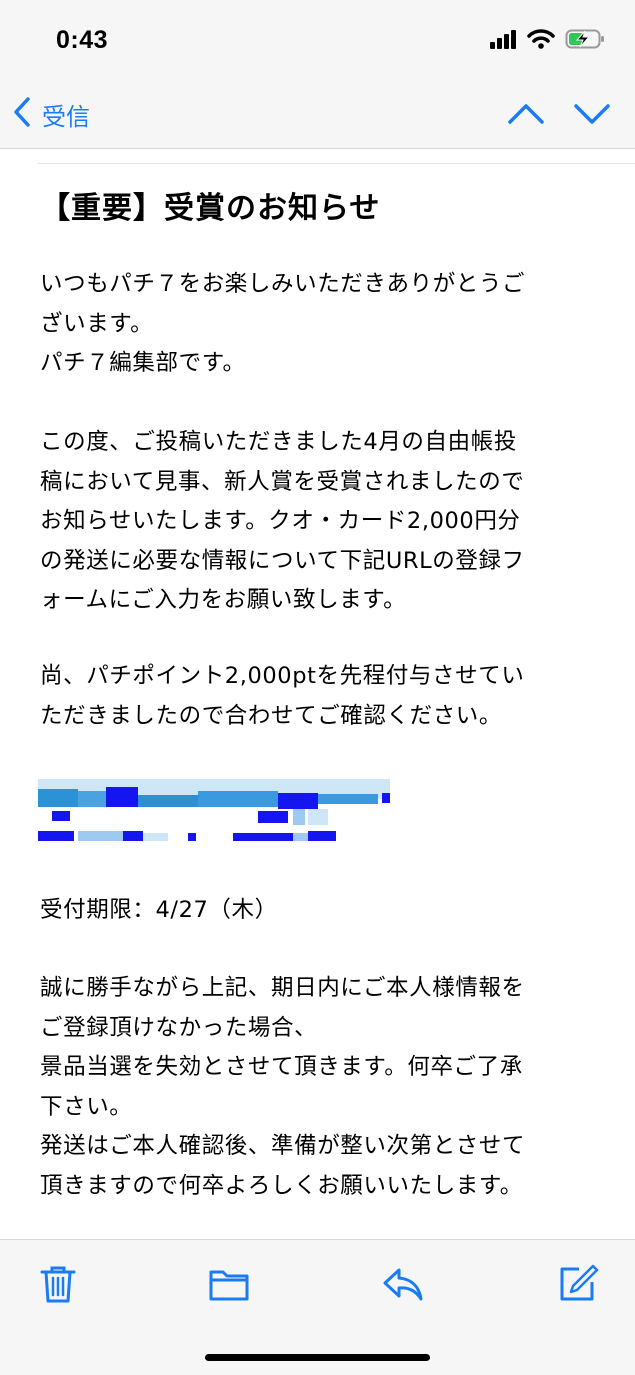  Describe the element at coordinates (403, 1289) in the screenshot. I see `reply-icon` at that location.